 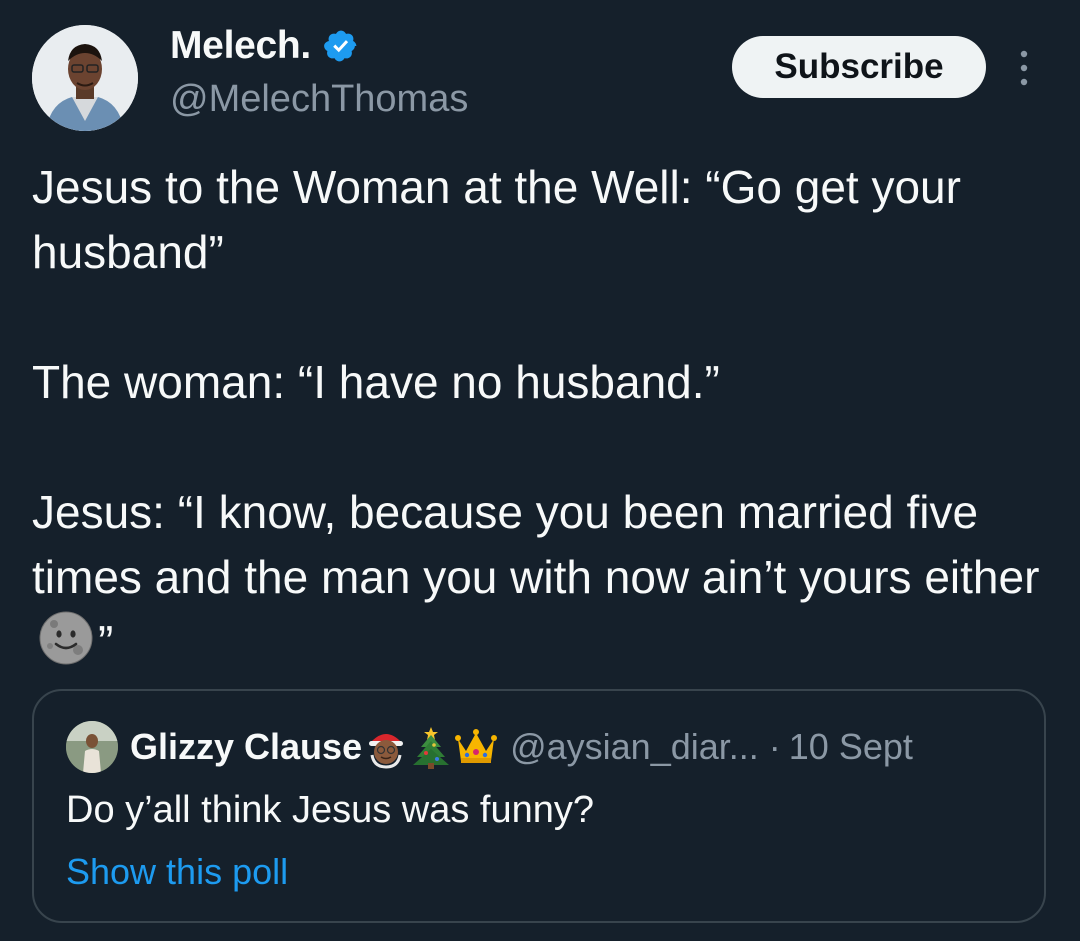 I want to click on mrs-claus-emoji-icon, so click(x=386, y=751).